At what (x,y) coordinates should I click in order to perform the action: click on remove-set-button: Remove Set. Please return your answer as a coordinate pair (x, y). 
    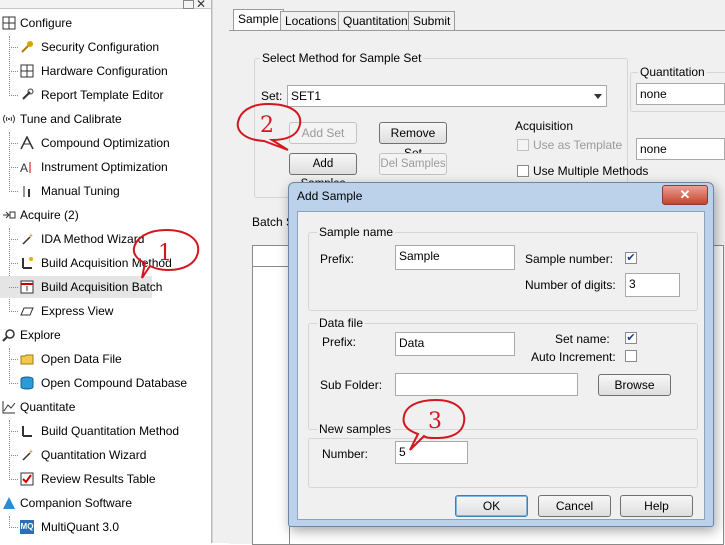
    Looking at the image, I should click on (413, 141).